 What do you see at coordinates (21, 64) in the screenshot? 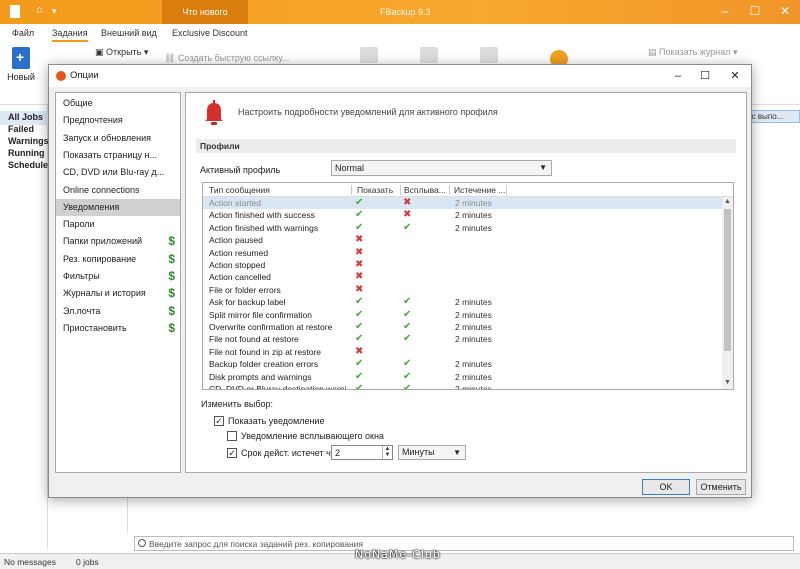
I see `new-job-button: Новый` at bounding box center [21, 64].